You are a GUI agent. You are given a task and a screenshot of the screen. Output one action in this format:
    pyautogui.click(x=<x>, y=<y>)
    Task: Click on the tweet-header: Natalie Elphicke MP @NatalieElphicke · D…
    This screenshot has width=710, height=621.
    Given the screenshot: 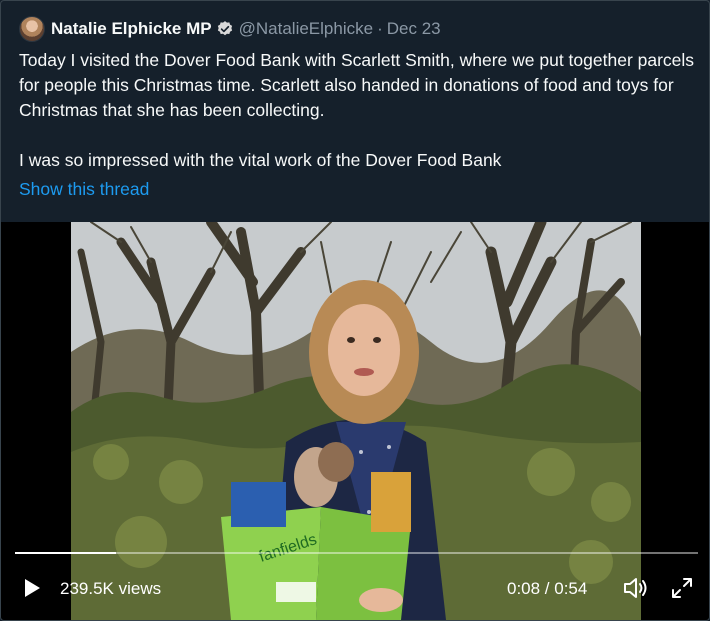 What is the action you would take?
    pyautogui.click(x=230, y=29)
    